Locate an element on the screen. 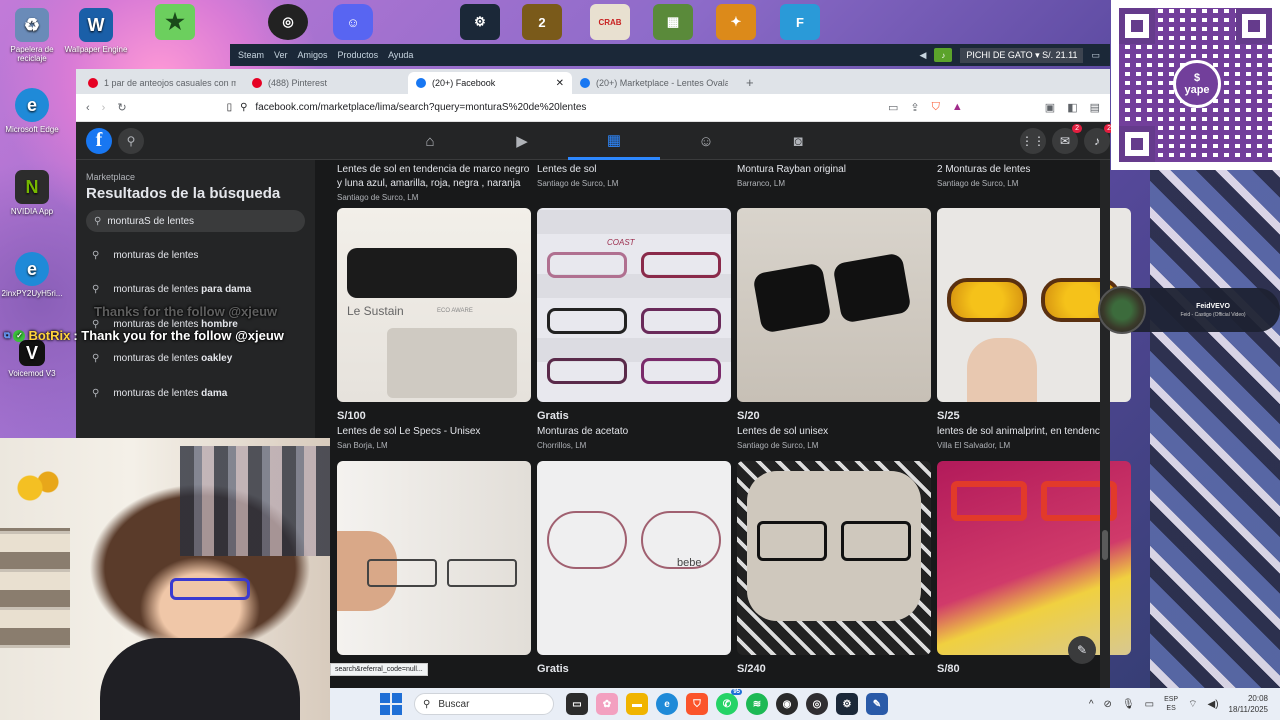 This screenshot has height=720, width=1280. scrollbar-thumb is located at coordinates (1105, 545).